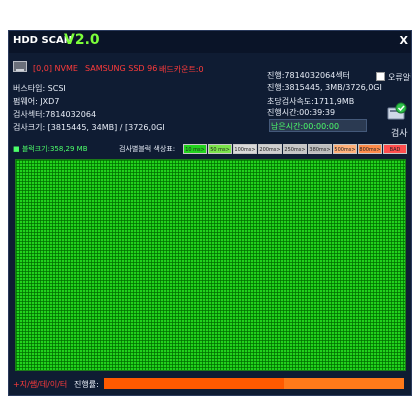 The width and height of the screenshot is (420, 420). Describe the element at coordinates (397, 112) in the screenshot. I see `scan-icon` at that location.